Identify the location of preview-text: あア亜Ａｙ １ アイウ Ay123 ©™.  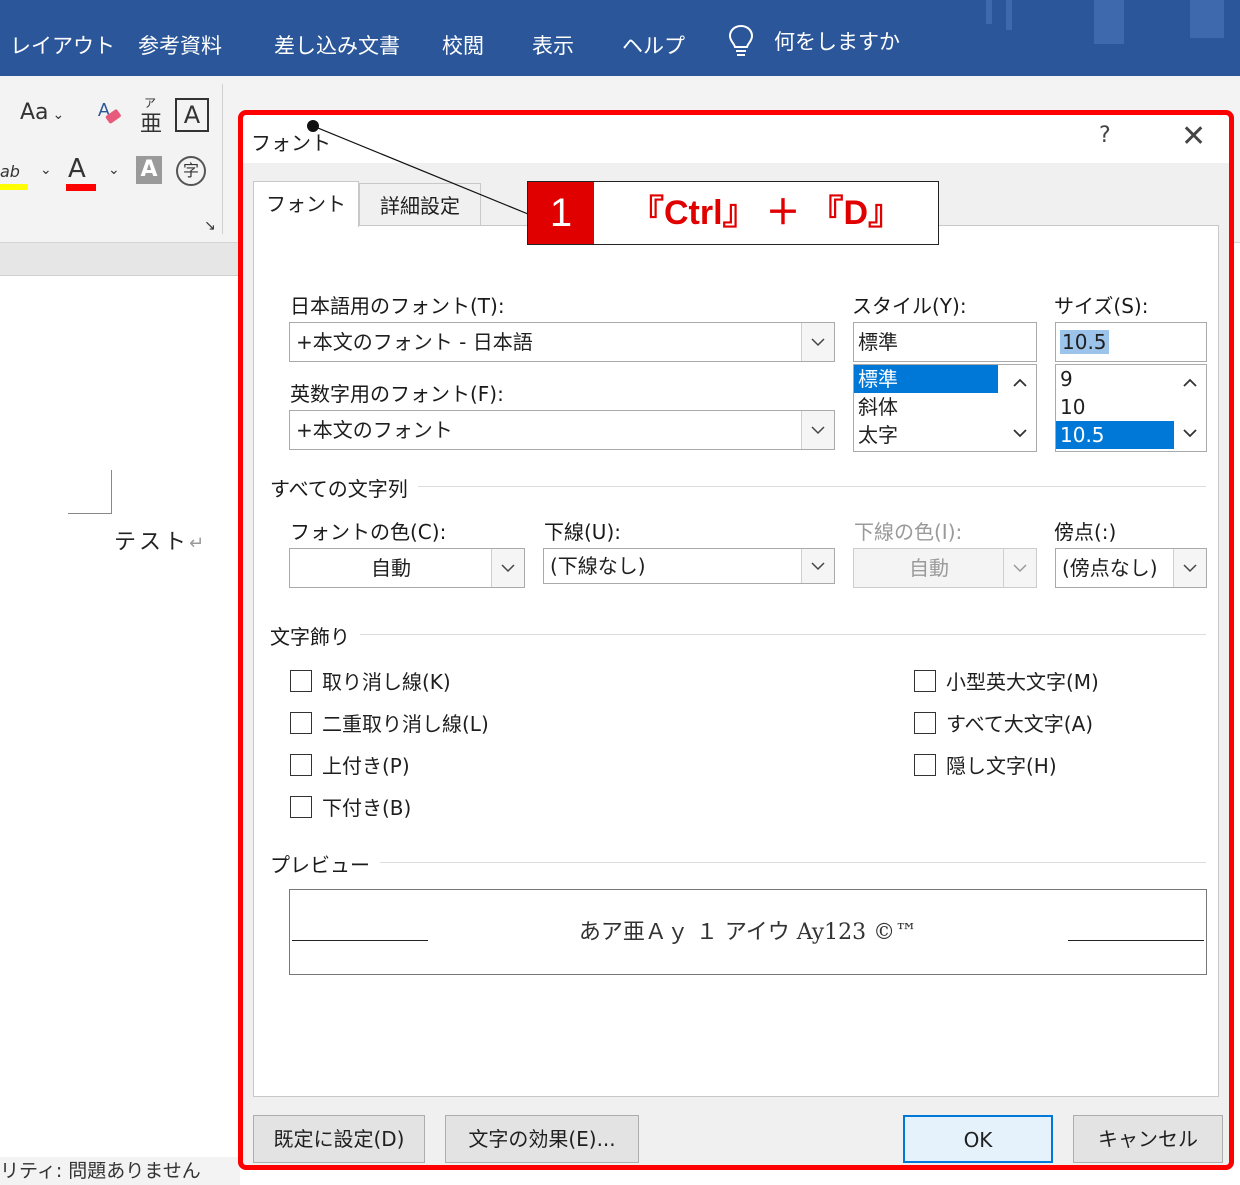
(748, 932).